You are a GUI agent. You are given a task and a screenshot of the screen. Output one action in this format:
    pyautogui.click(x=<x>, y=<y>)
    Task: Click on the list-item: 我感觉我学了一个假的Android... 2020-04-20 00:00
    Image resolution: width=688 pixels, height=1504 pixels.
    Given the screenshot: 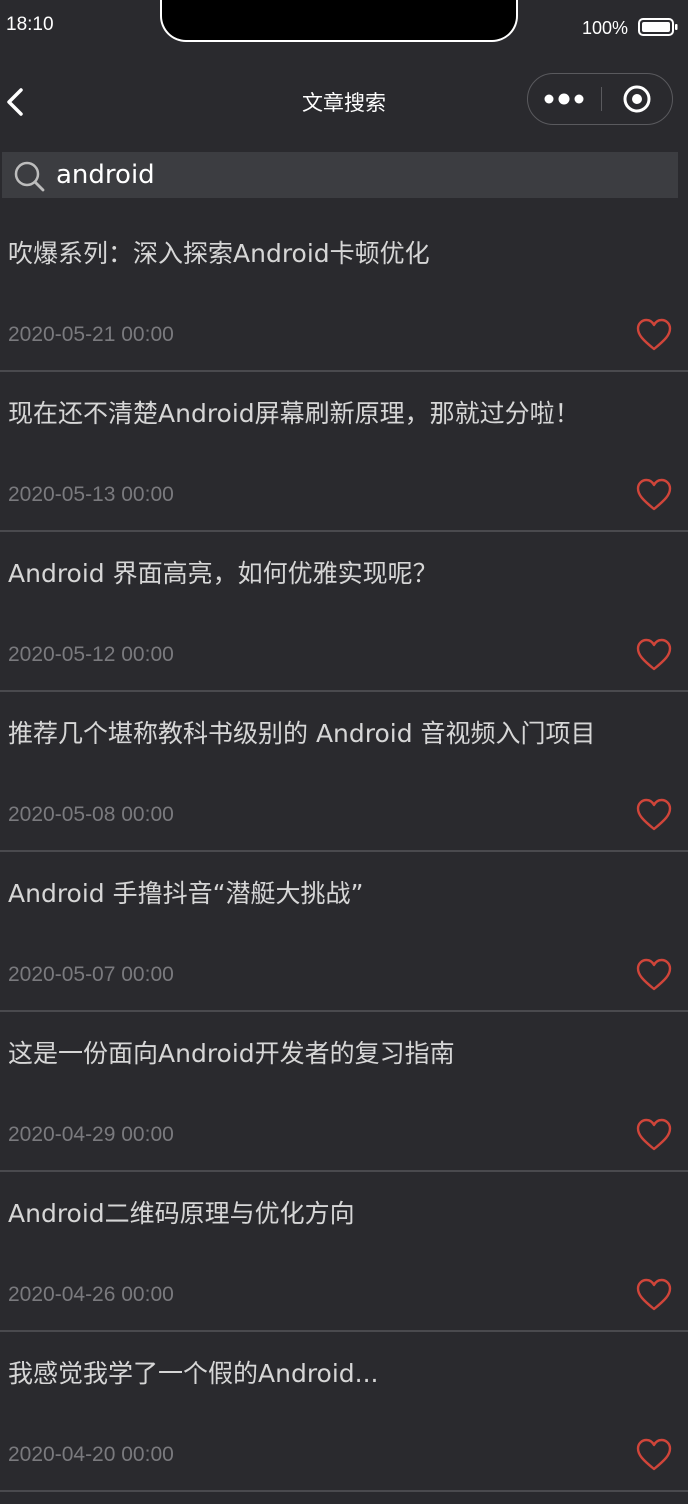 What is the action you would take?
    pyautogui.click(x=344, y=1412)
    